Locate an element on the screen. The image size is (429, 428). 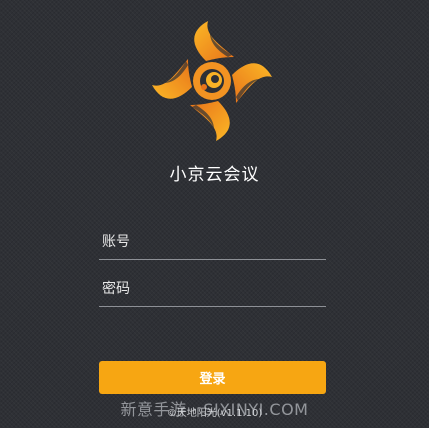
app-title: 小京云会议 is located at coordinates (214, 175).